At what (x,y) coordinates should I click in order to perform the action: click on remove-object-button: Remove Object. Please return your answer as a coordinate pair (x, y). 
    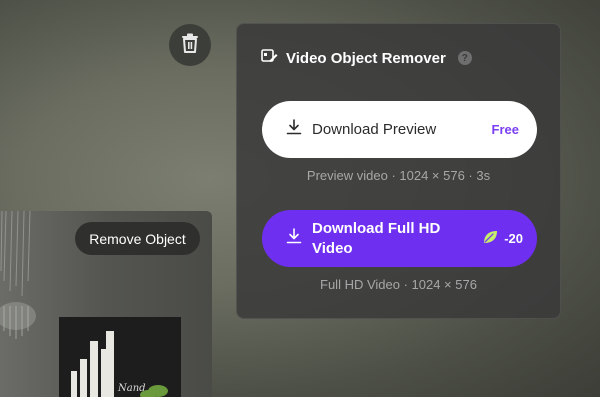
    Looking at the image, I should click on (137, 238).